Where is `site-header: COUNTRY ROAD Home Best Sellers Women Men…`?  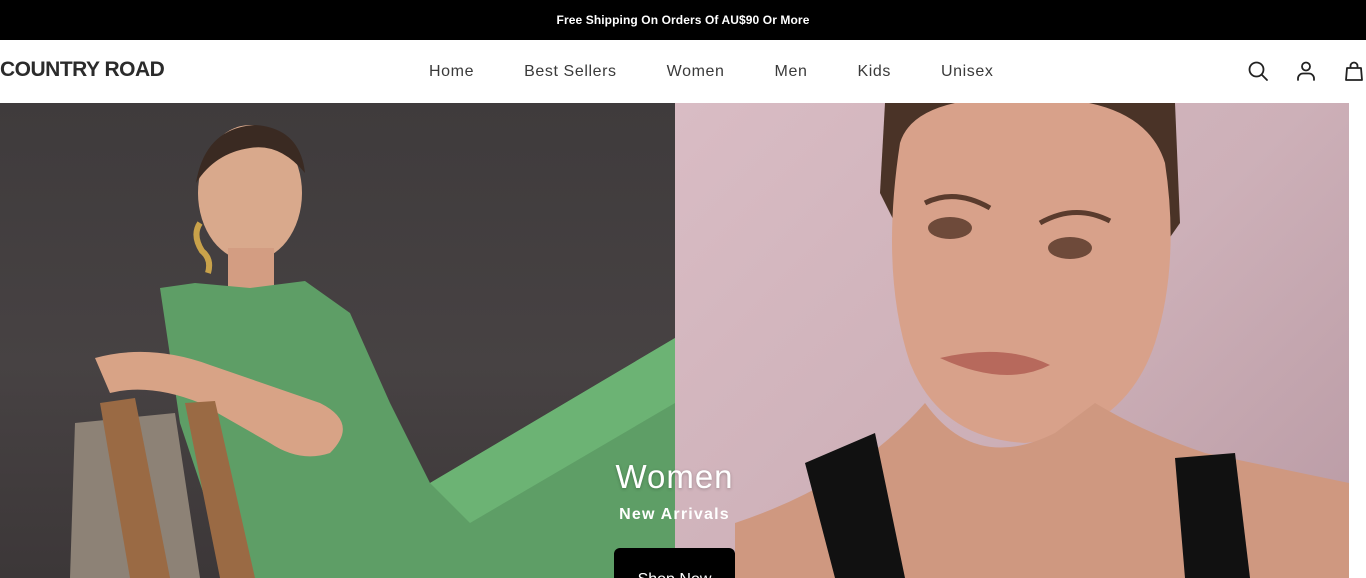
site-header: COUNTRY ROAD Home Best Sellers Women Men… is located at coordinates (683, 71).